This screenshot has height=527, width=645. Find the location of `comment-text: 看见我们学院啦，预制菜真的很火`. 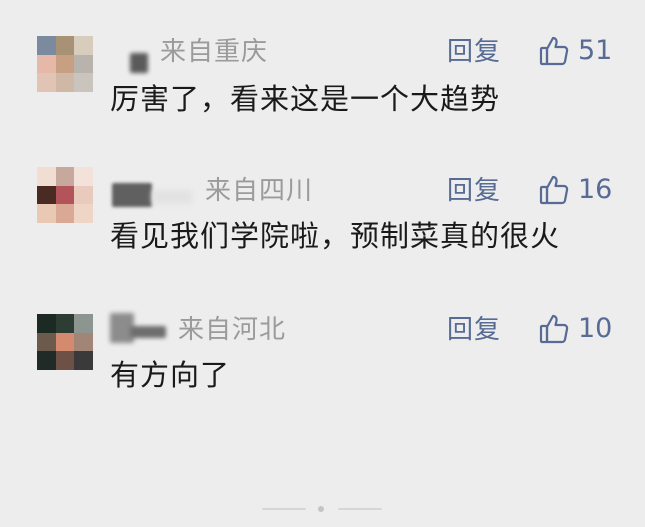

comment-text: 看见我们学院啦，预制菜真的很火 is located at coordinates (335, 236).